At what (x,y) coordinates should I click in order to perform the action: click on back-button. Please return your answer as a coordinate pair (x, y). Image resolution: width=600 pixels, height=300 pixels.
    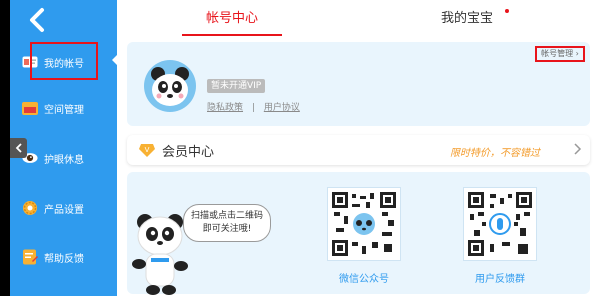
    Looking at the image, I should click on (37, 20).